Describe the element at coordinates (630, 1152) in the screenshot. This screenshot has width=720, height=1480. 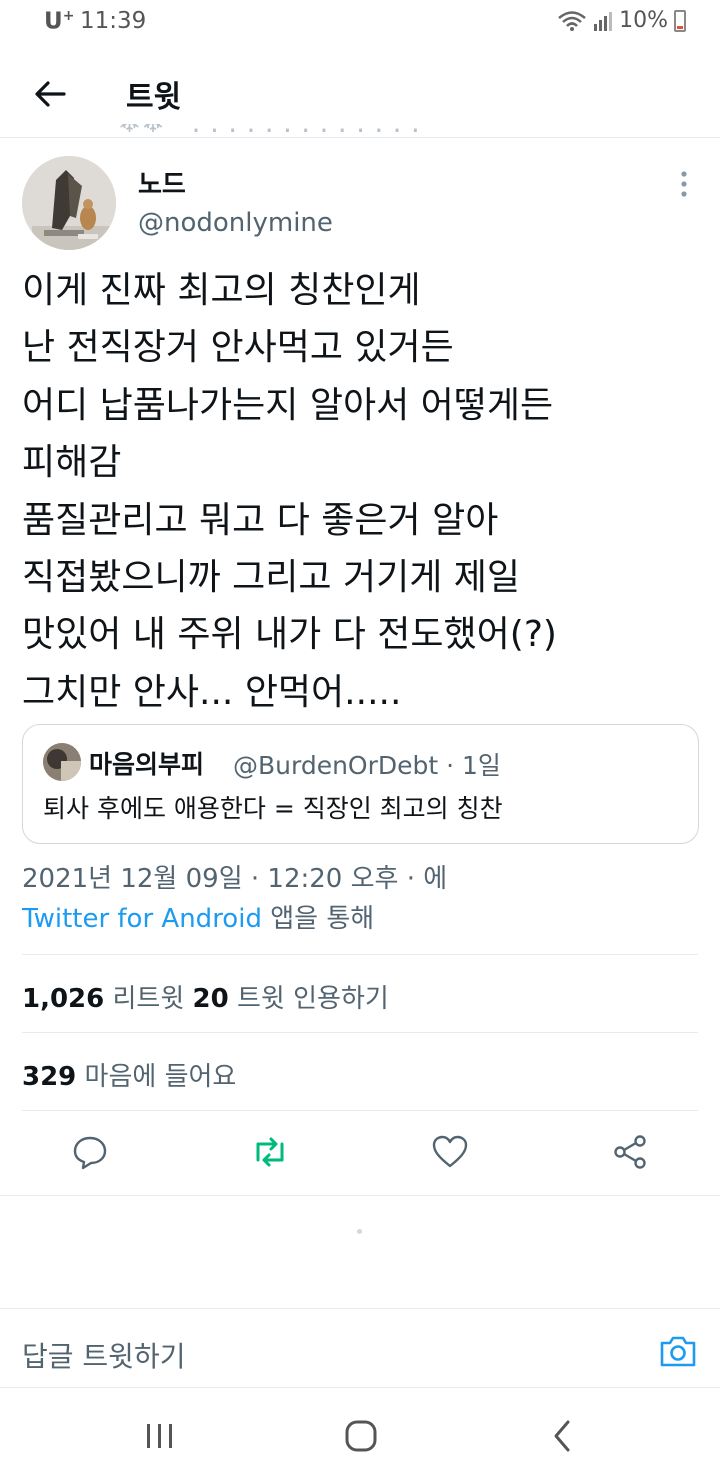
I see `share-icon` at that location.